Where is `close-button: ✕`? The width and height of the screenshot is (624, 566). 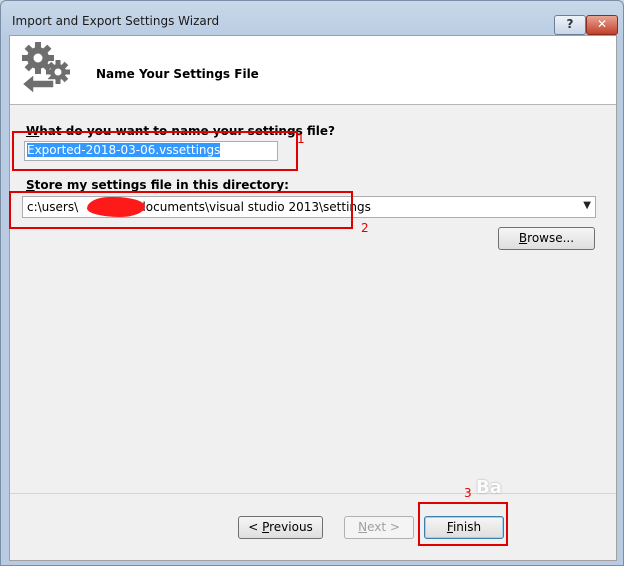
close-button: ✕ is located at coordinates (602, 25).